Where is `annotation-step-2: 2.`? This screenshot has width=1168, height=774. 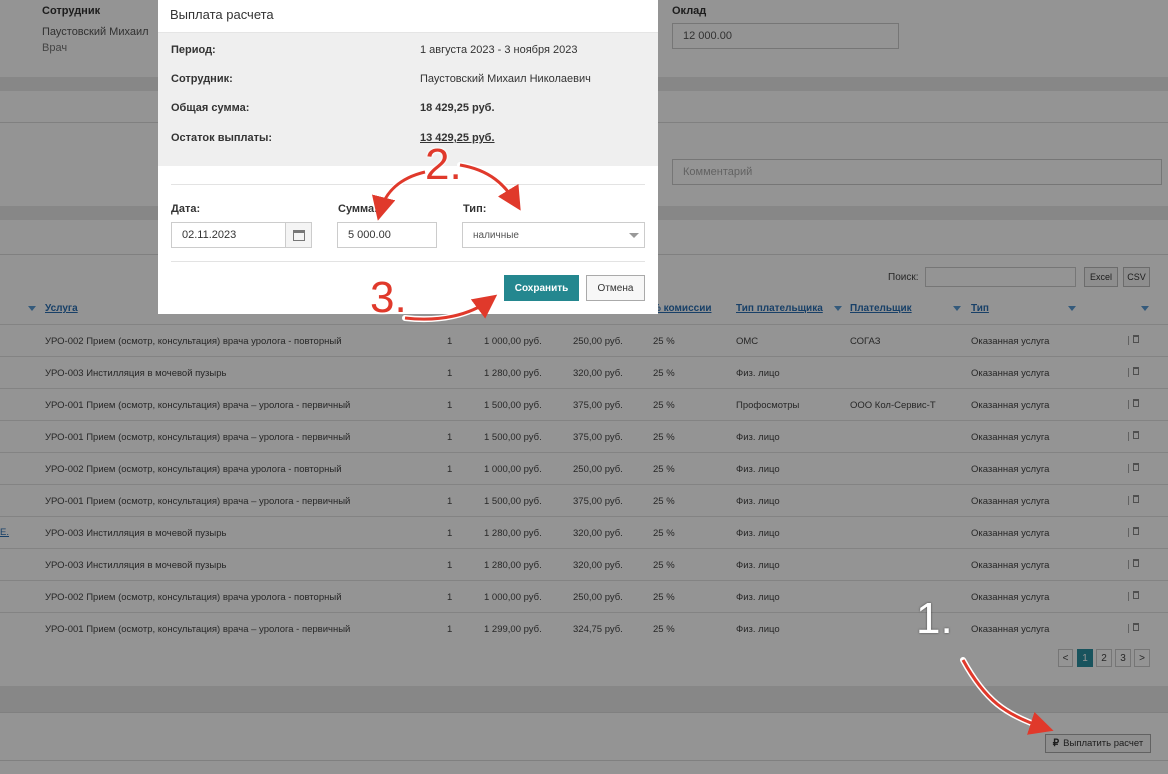 annotation-step-2: 2. is located at coordinates (443, 164).